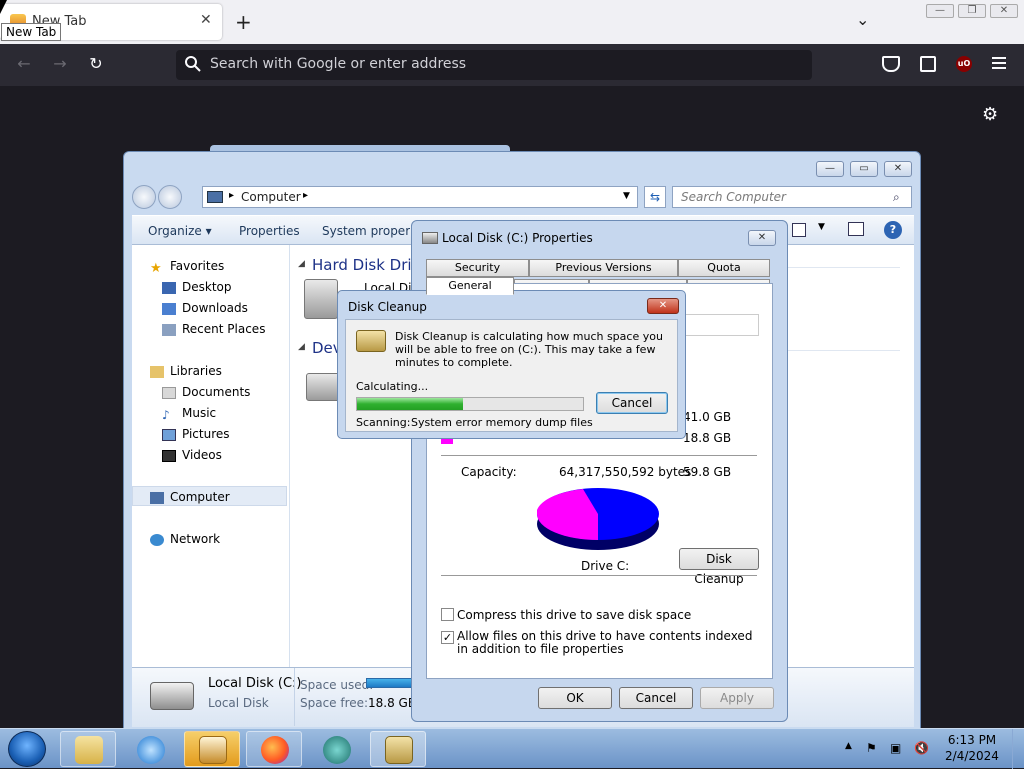  What do you see at coordinates (494, 65) in the screenshot?
I see `url-bar: Search with Google or enter address` at bounding box center [494, 65].